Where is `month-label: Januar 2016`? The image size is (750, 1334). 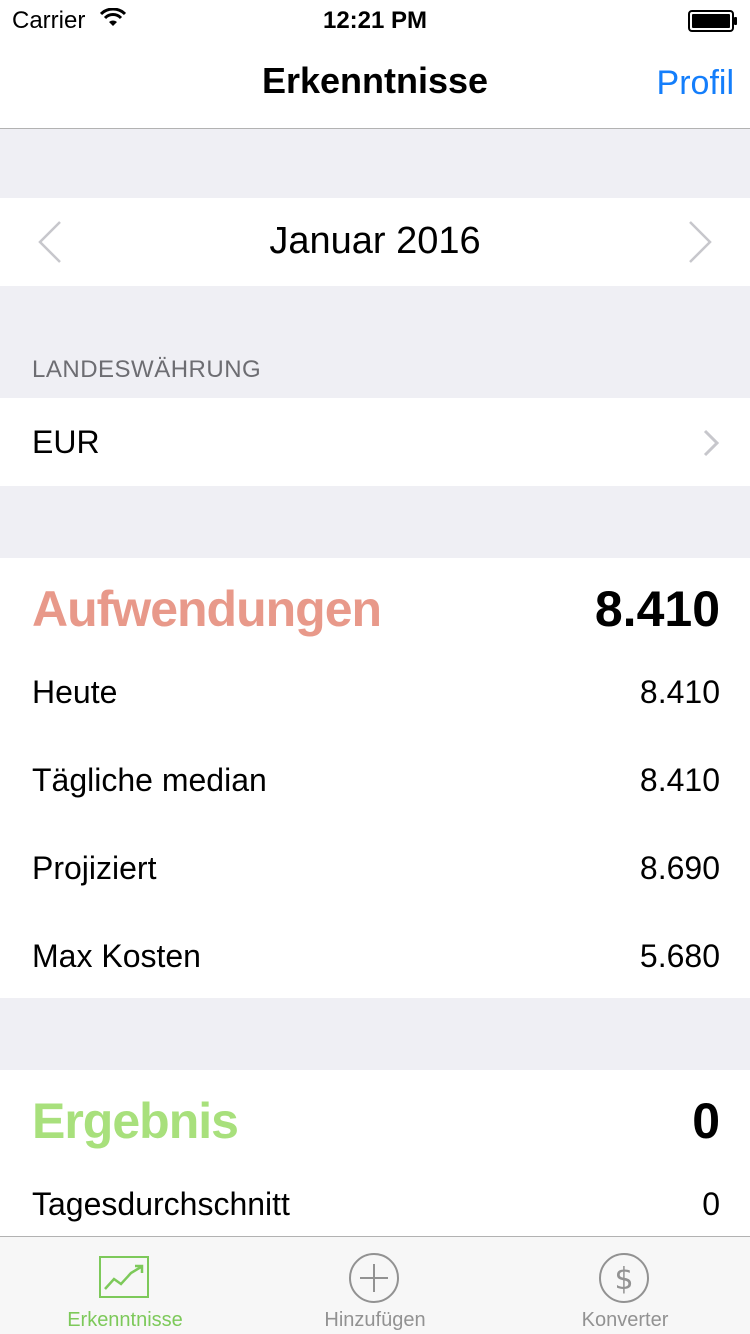 month-label: Januar 2016 is located at coordinates (375, 241).